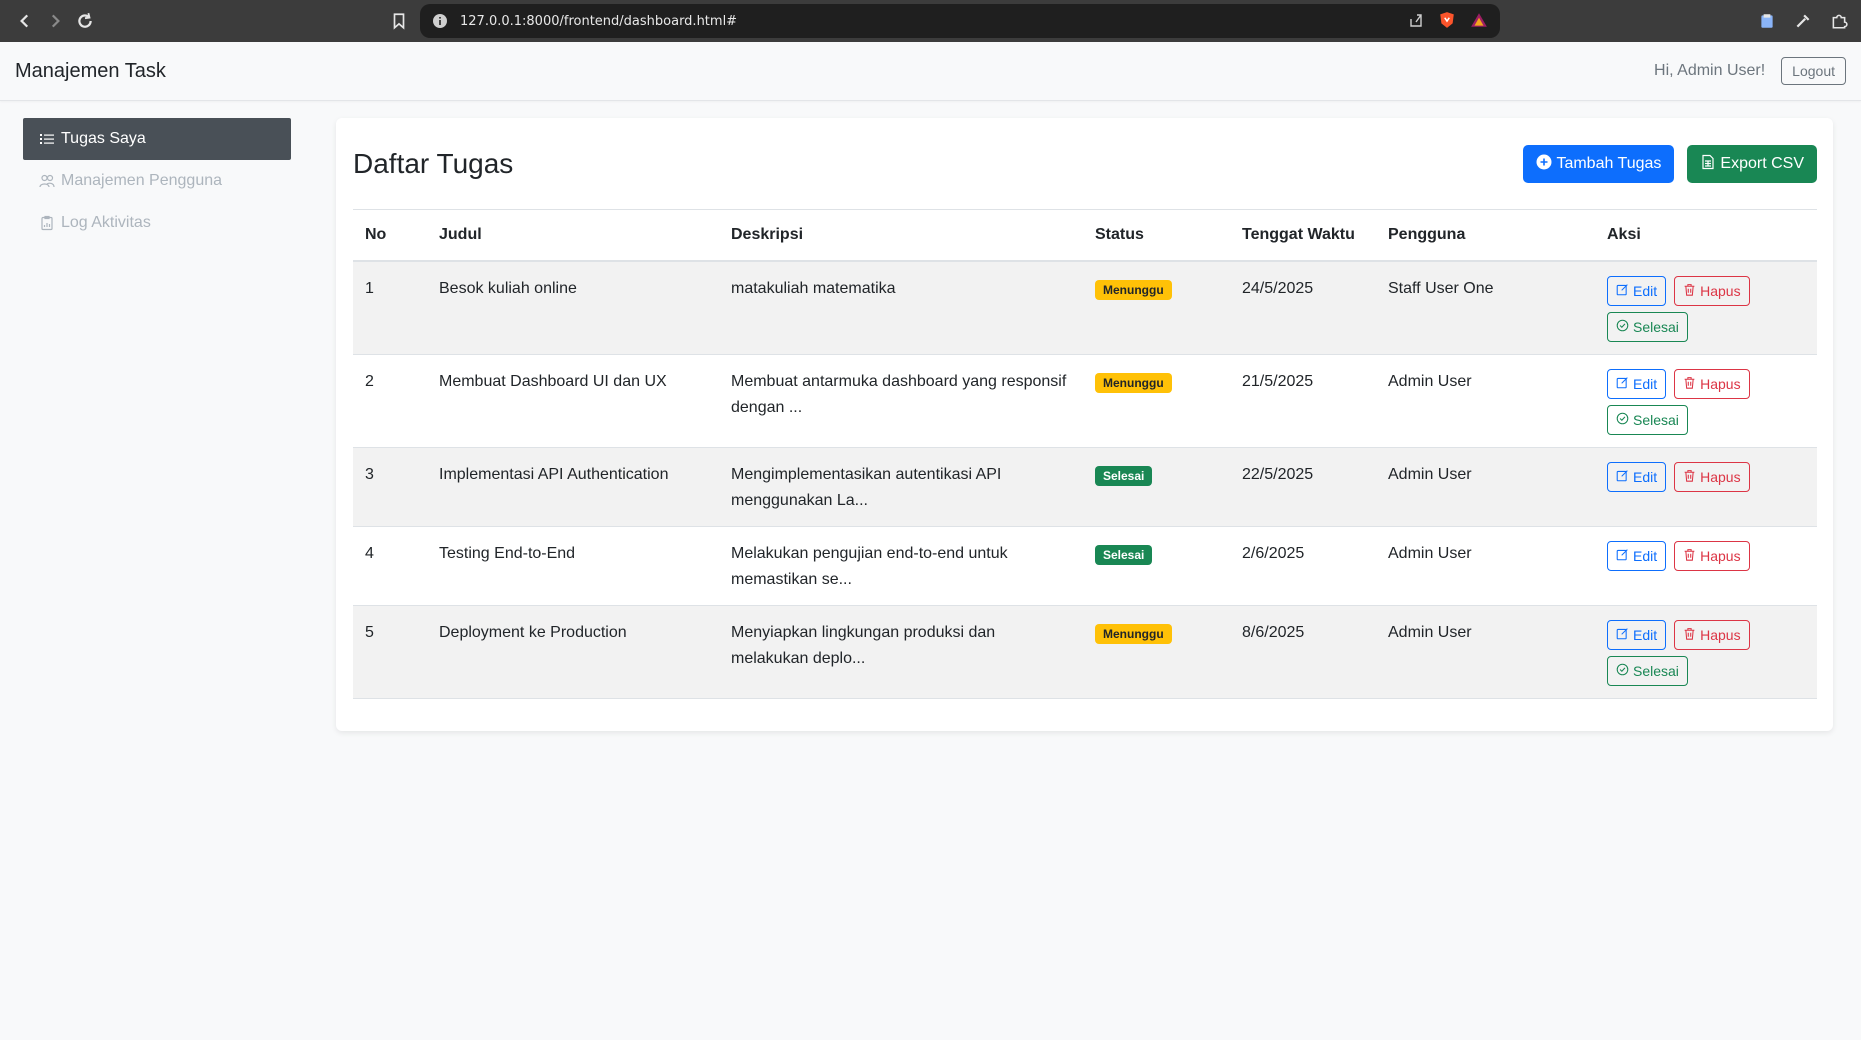 This screenshot has height=1040, width=1861. I want to click on url-text: 127.0.0.1:8000/frontend/dashboard.html#, so click(599, 21).